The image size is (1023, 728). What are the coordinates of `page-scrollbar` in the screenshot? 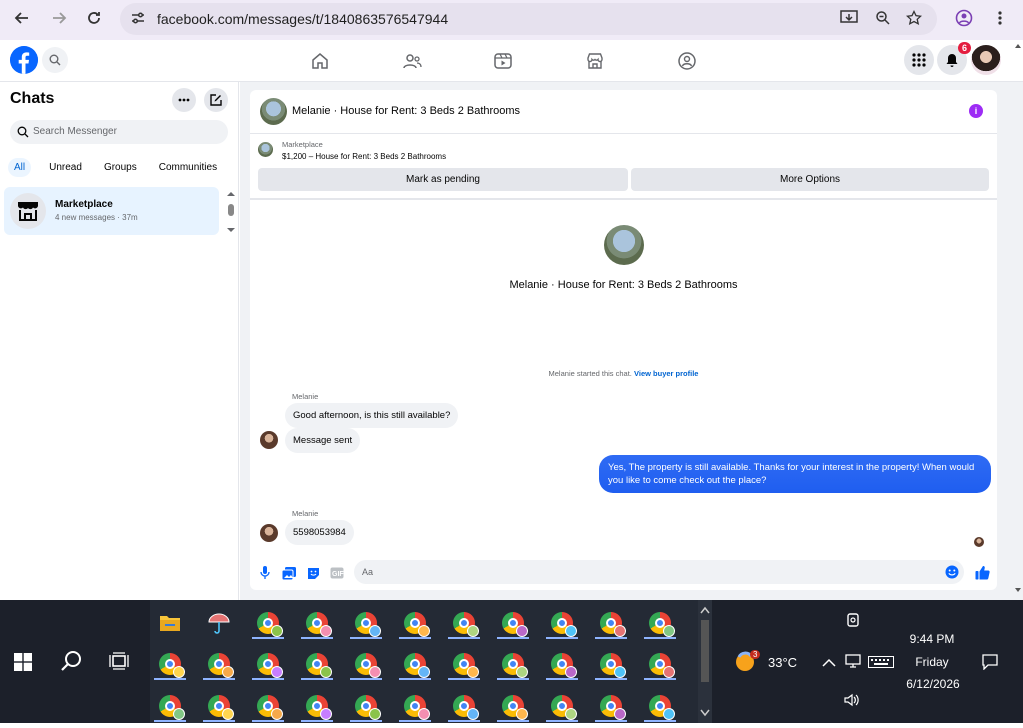 It's located at (1018, 320).